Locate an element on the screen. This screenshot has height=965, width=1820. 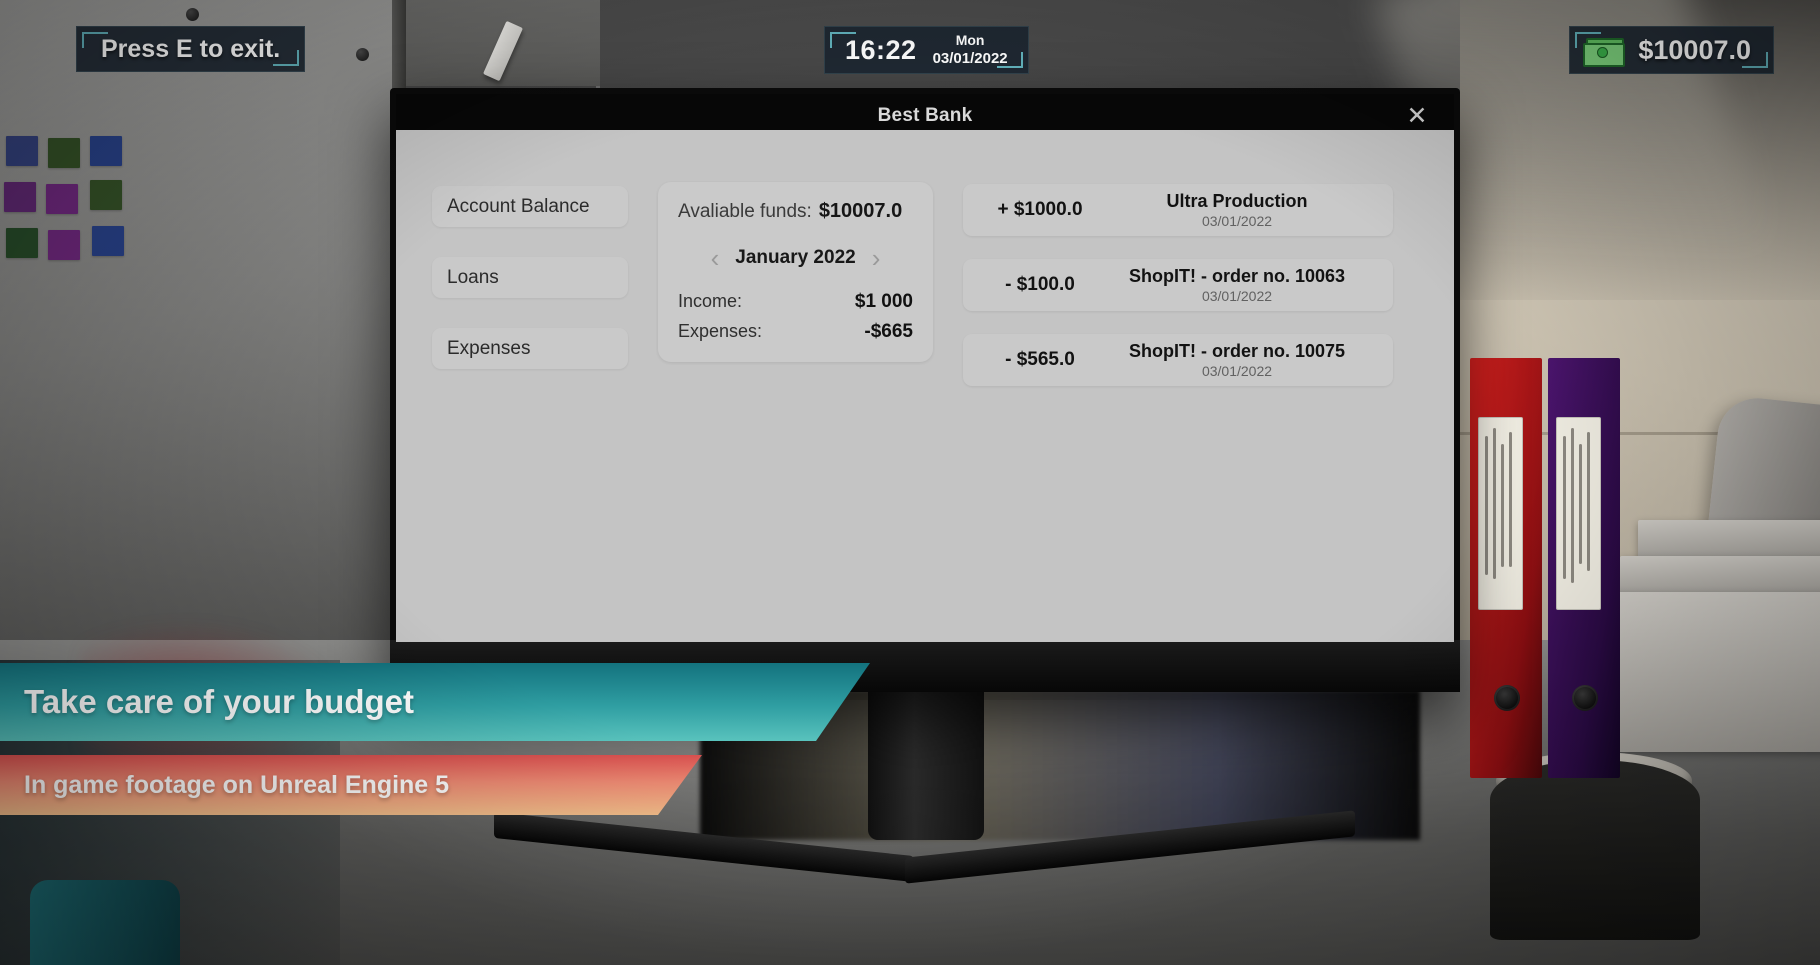
binder-red is located at coordinates (1506, 568).